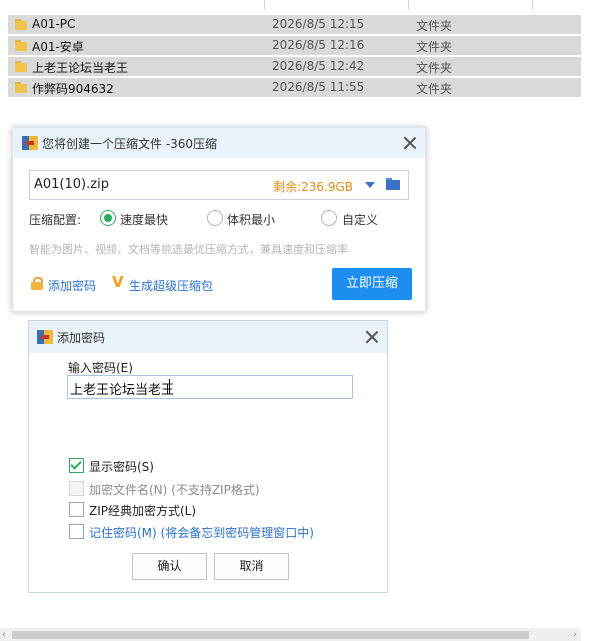 The height and width of the screenshot is (641, 610). I want to click on cancel-button: 取消, so click(251, 566).